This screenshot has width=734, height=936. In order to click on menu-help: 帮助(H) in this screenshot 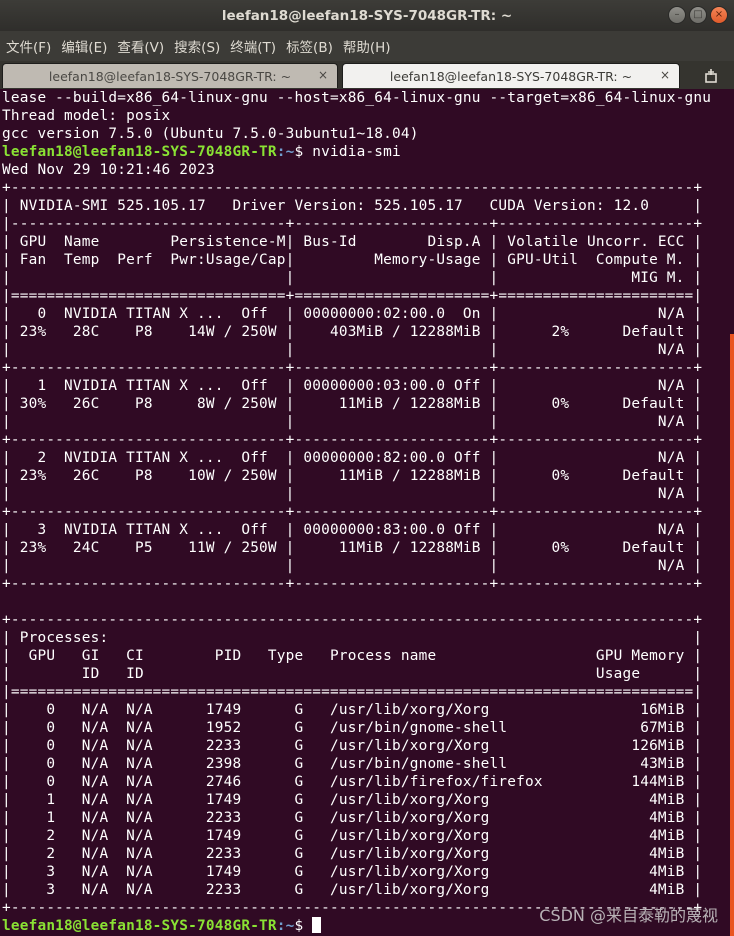, I will do `click(367, 46)`.